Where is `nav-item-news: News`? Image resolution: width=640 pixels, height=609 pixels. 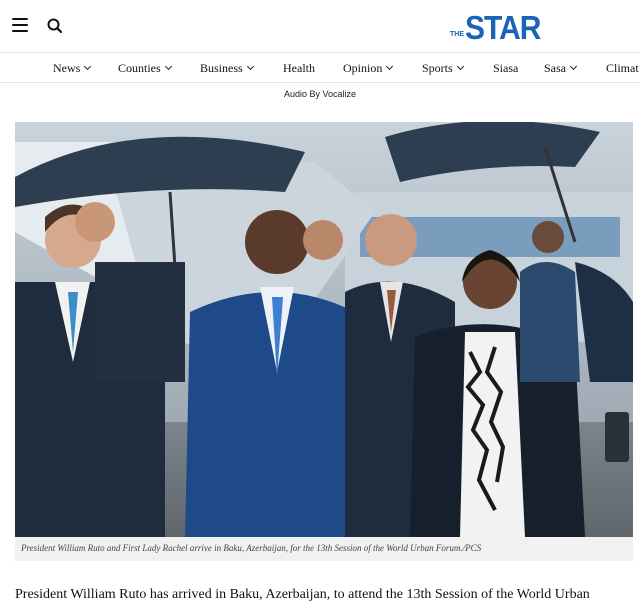
nav-item-news: News is located at coordinates (72, 68).